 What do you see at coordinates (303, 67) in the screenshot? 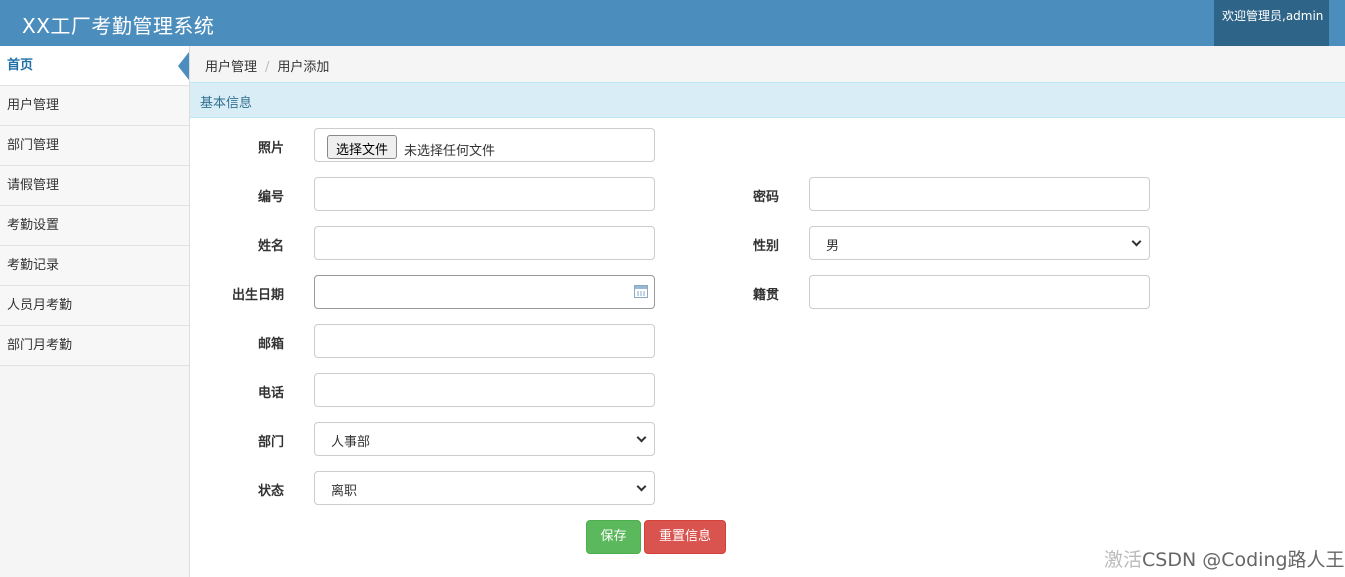
I see `breadcrumb-current: 用户添加` at bounding box center [303, 67].